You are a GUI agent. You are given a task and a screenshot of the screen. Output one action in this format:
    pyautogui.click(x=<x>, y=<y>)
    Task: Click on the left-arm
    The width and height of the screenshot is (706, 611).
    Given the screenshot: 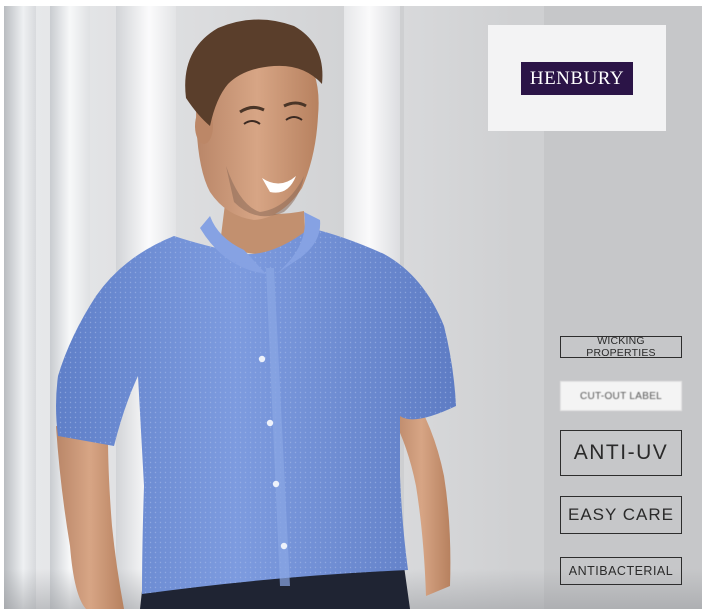 What is the action you would take?
    pyautogui.click(x=90, y=517)
    